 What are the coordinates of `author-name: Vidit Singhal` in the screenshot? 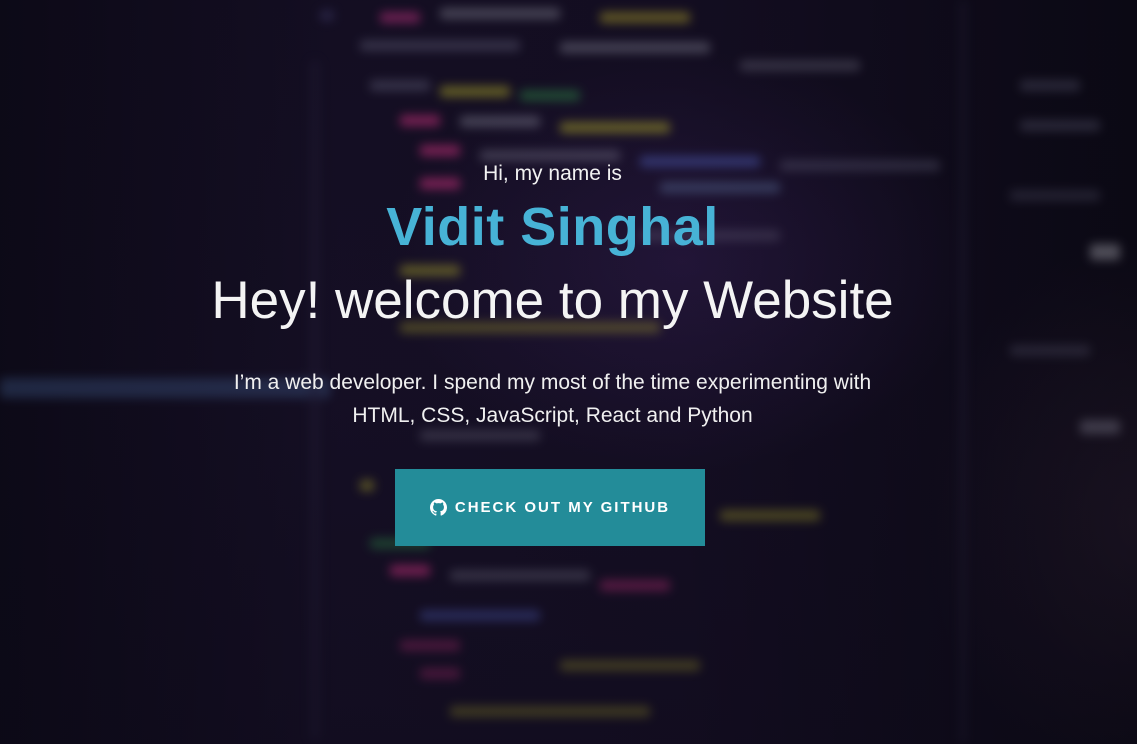 It's located at (552, 227).